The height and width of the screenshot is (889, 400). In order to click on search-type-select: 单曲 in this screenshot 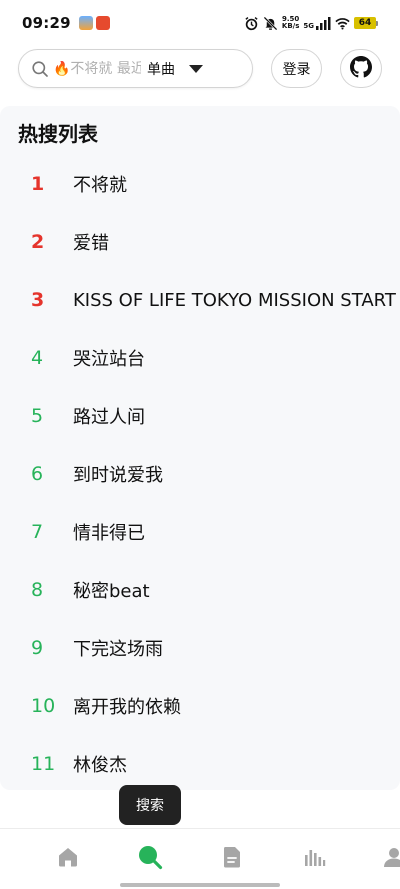, I will do `click(175, 69)`.